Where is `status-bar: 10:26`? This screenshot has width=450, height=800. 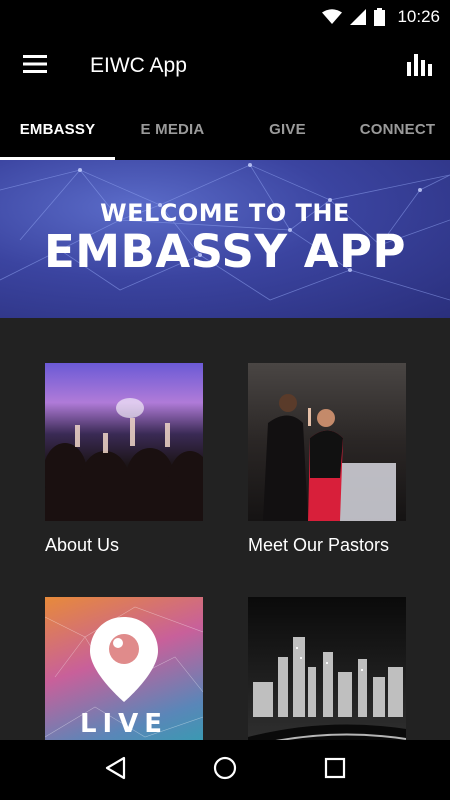 status-bar: 10:26 is located at coordinates (225, 16).